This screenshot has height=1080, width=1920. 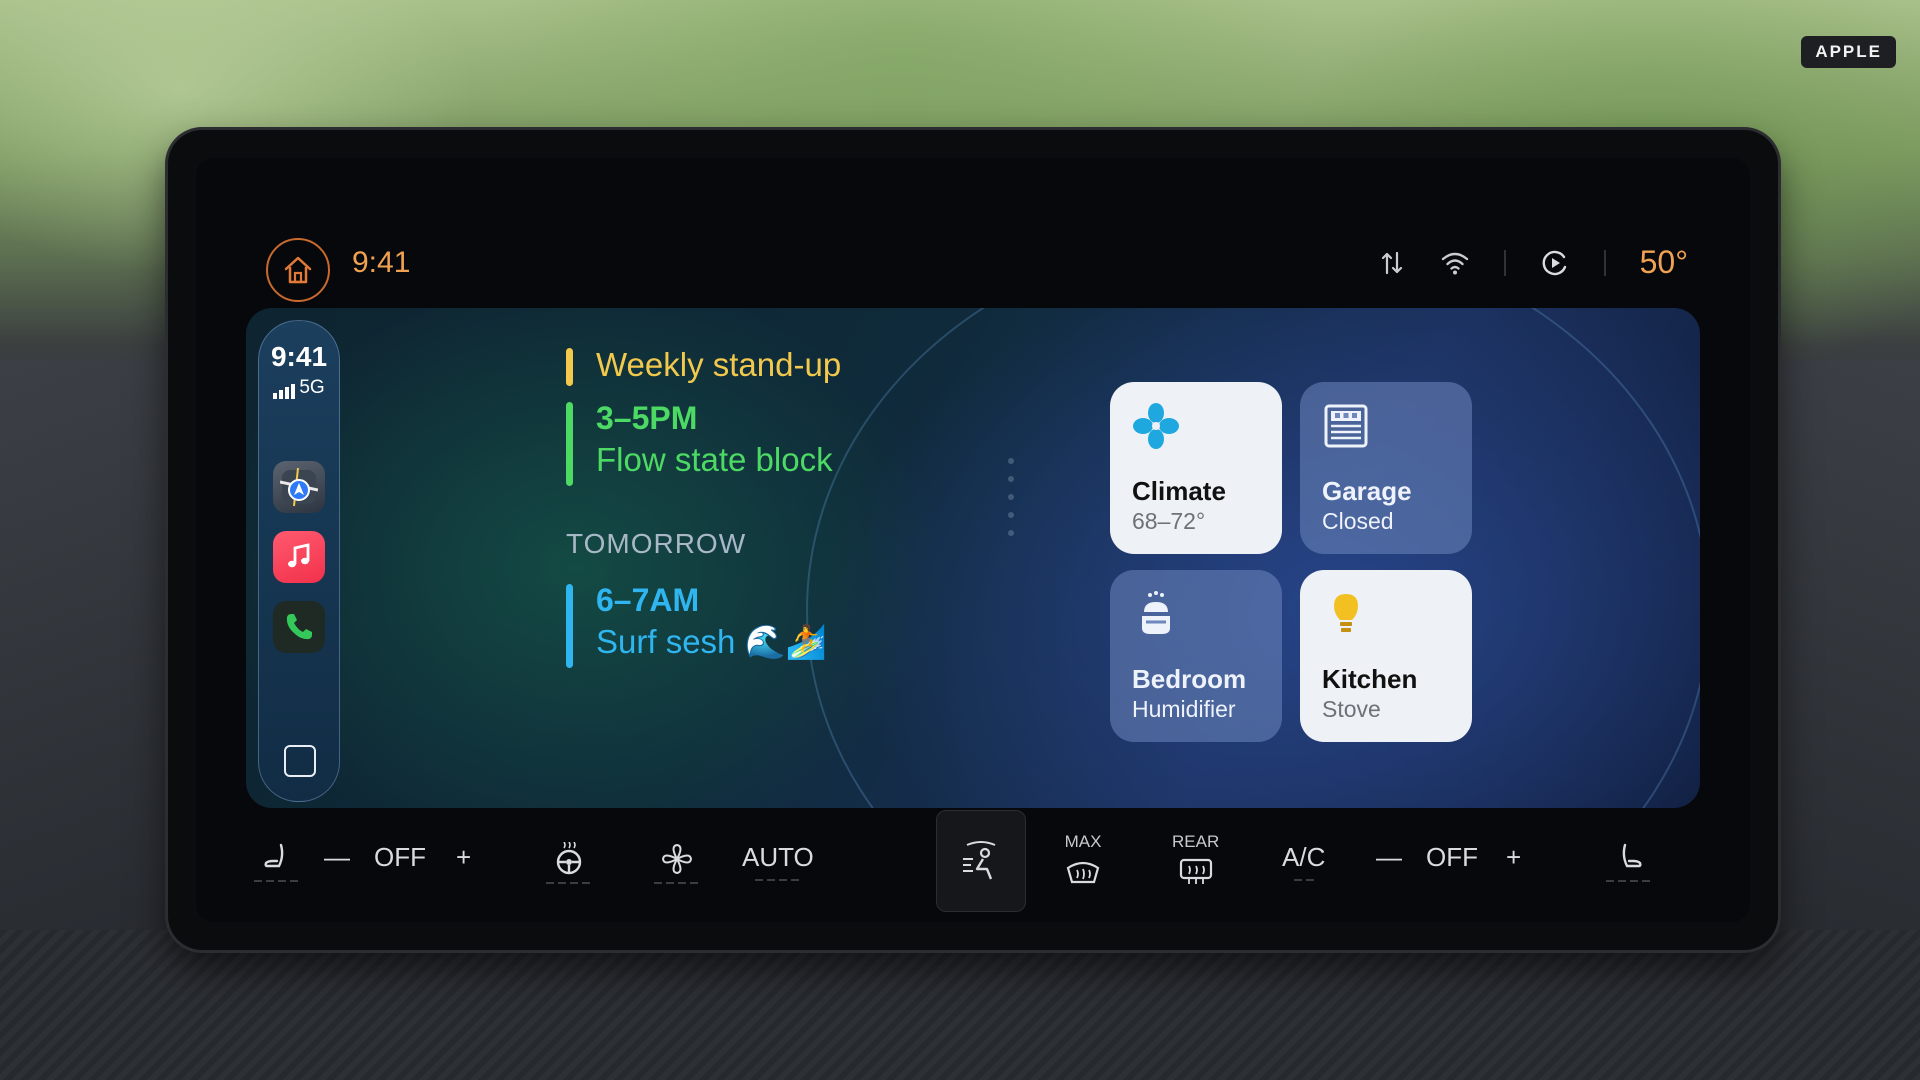 I want to click on fan-speed-button, so click(x=677, y=863).